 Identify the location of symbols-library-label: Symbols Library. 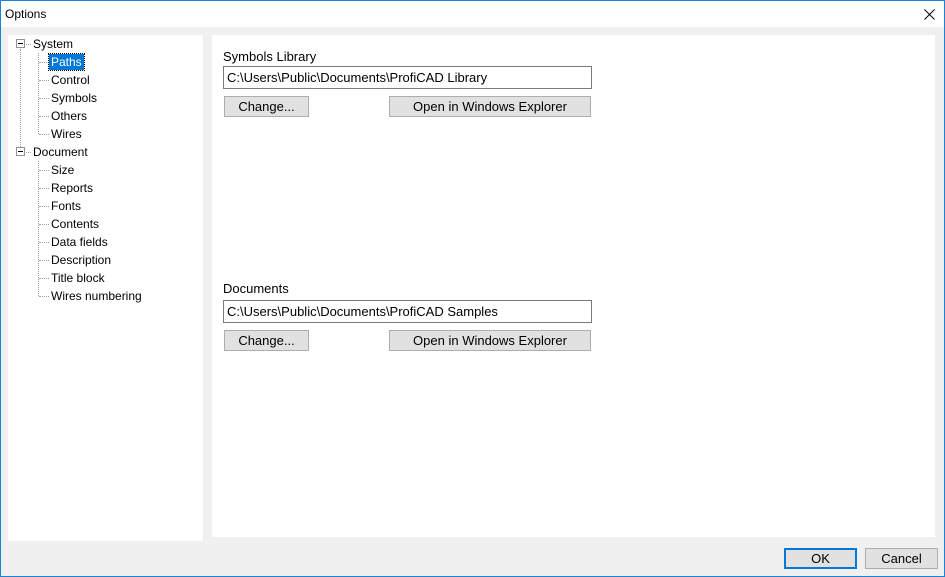
(270, 56).